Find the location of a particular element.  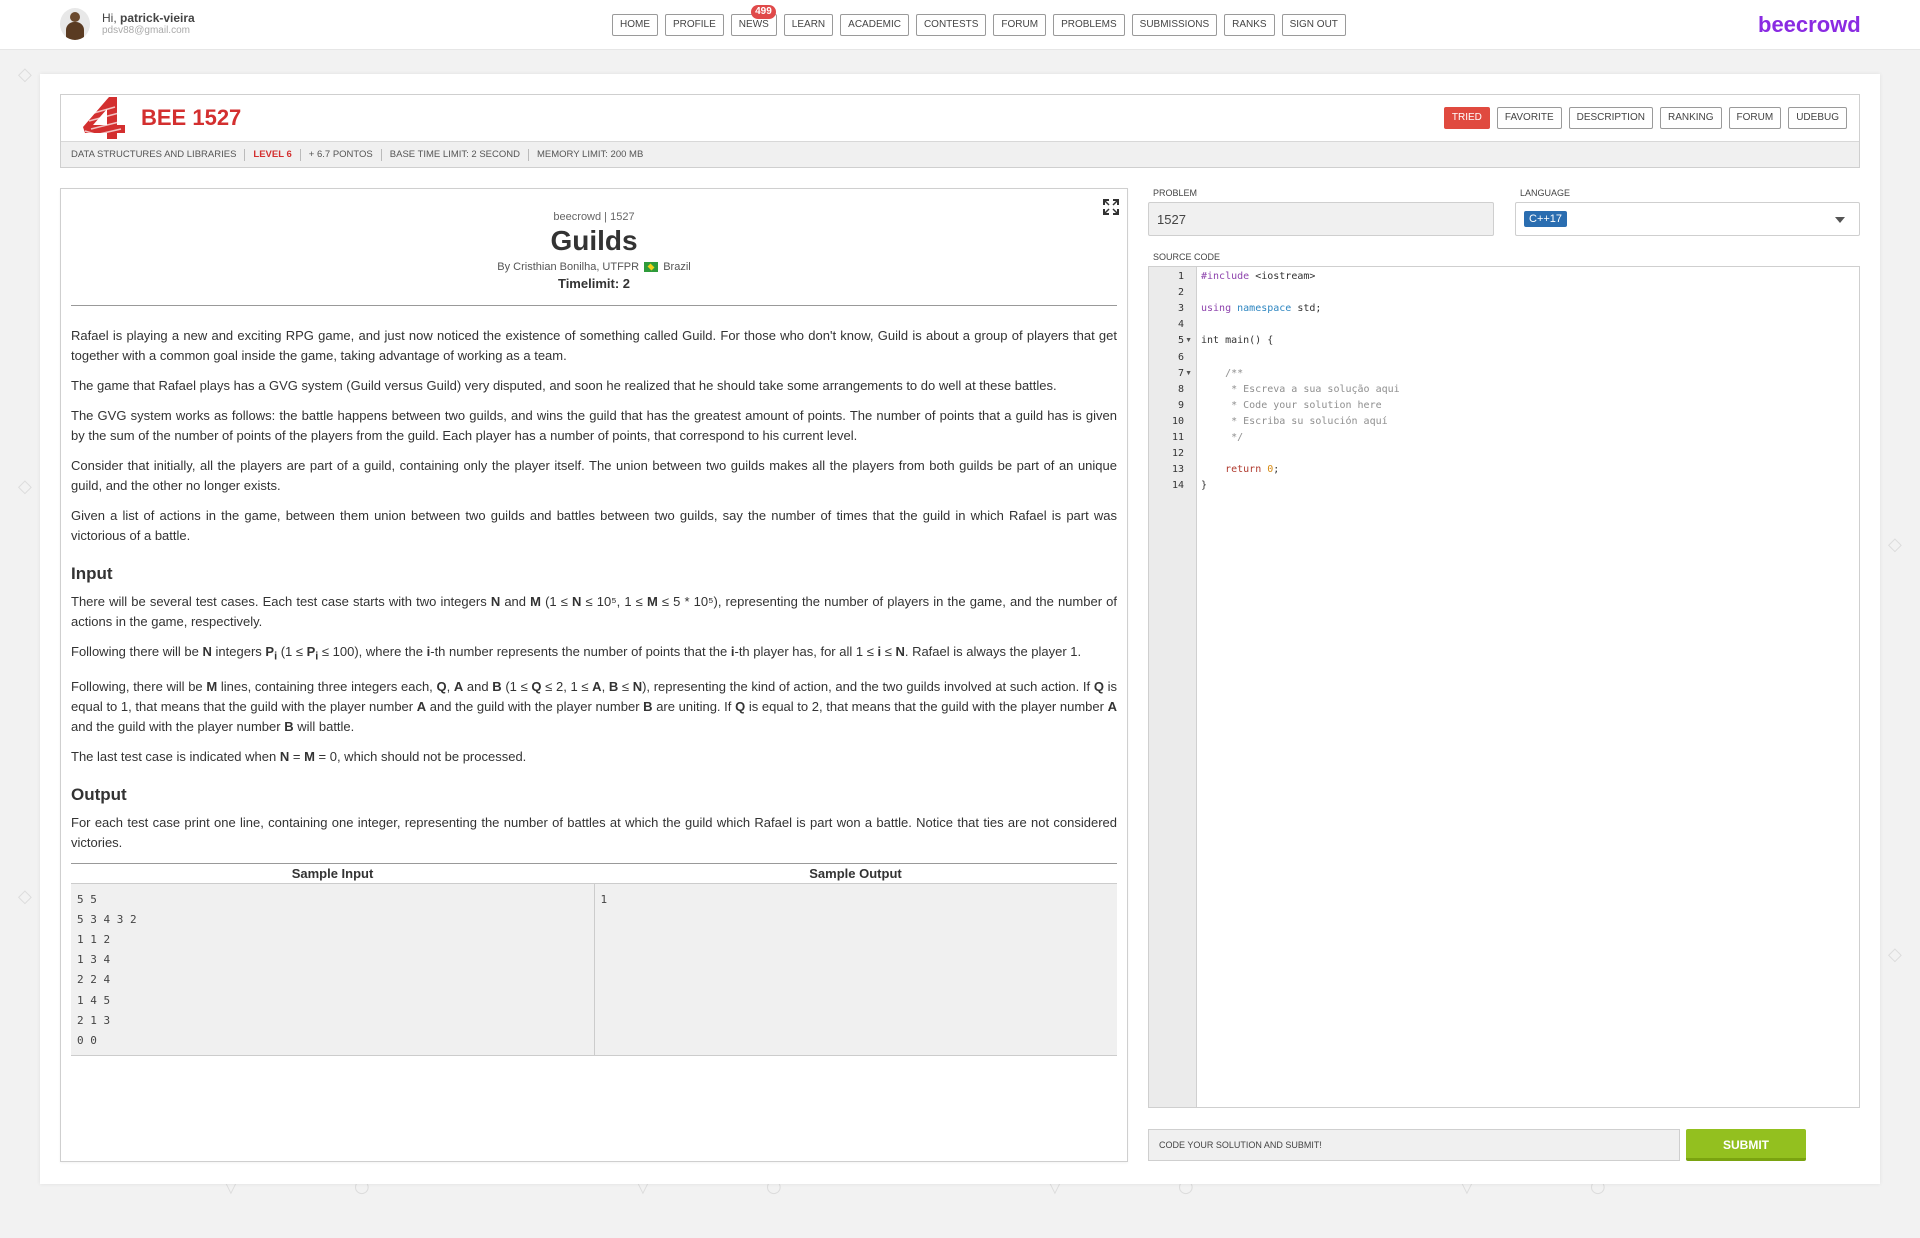

brand-logo: beecrowd is located at coordinates (1809, 25).